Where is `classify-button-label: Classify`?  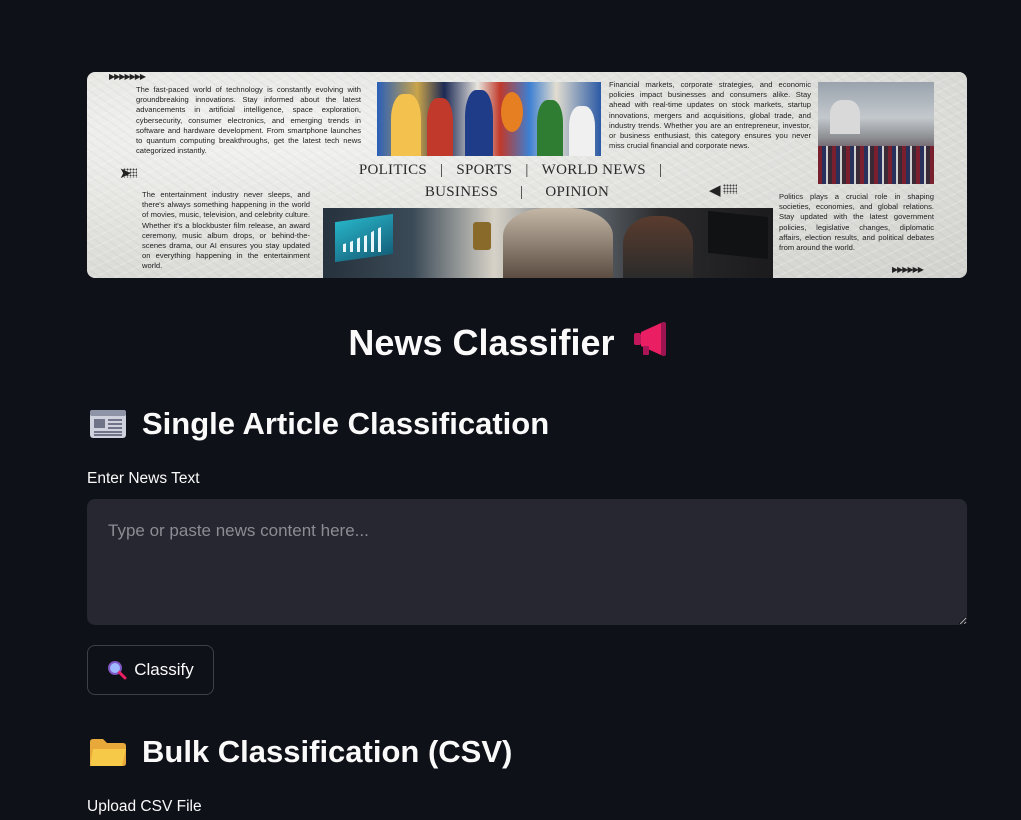 classify-button-label: Classify is located at coordinates (164, 669).